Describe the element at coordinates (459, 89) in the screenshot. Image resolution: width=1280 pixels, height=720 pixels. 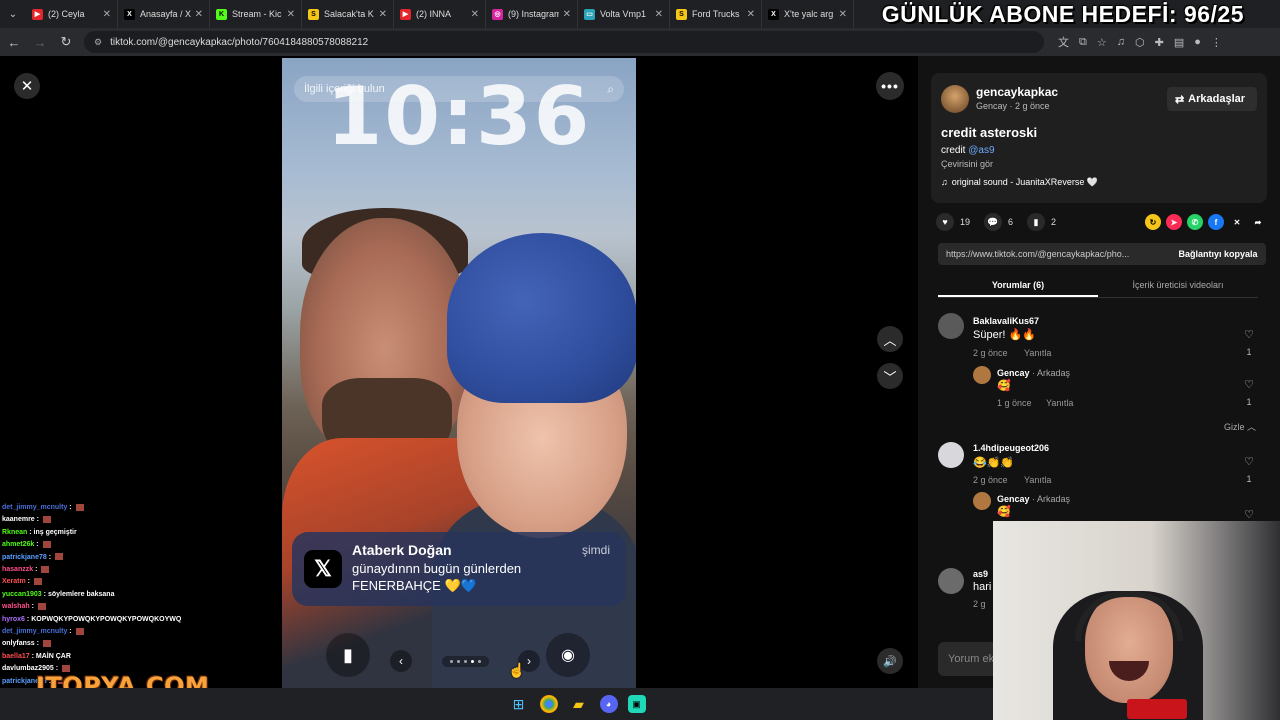
I see `related-content-search: İlgili içeriği bulun ⌕` at that location.